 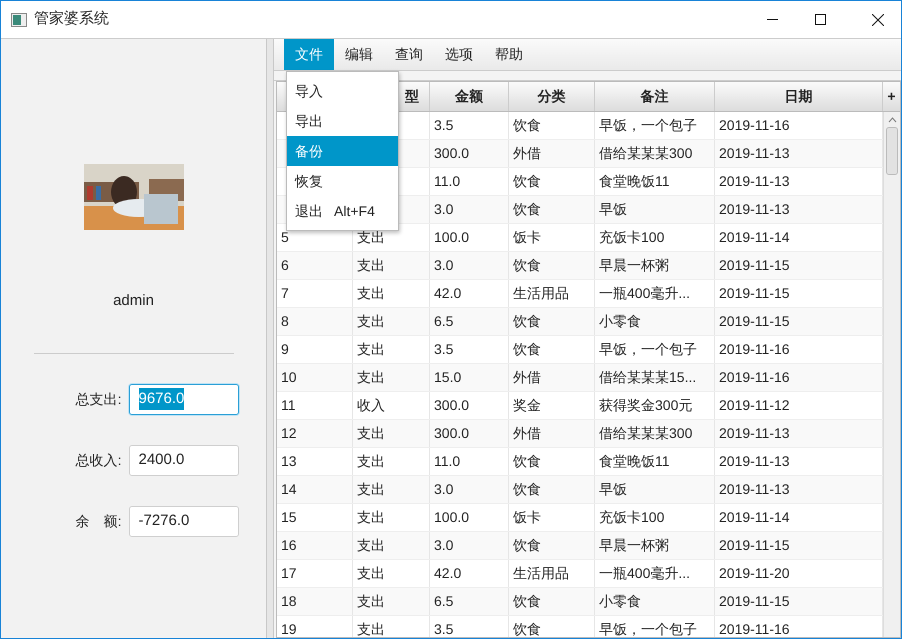 I want to click on table-cell-text: 8, so click(x=285, y=321).